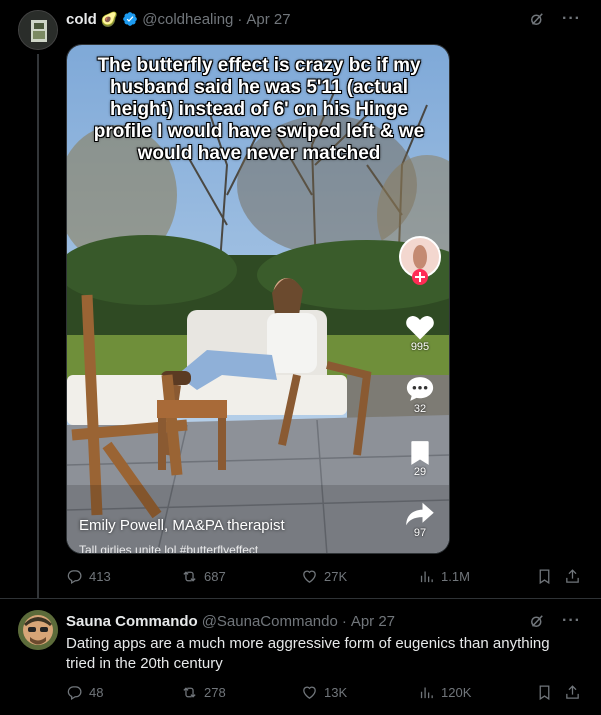  I want to click on tweet-header: cold 🥑 @coldhealing · Apr 27, so click(178, 19).